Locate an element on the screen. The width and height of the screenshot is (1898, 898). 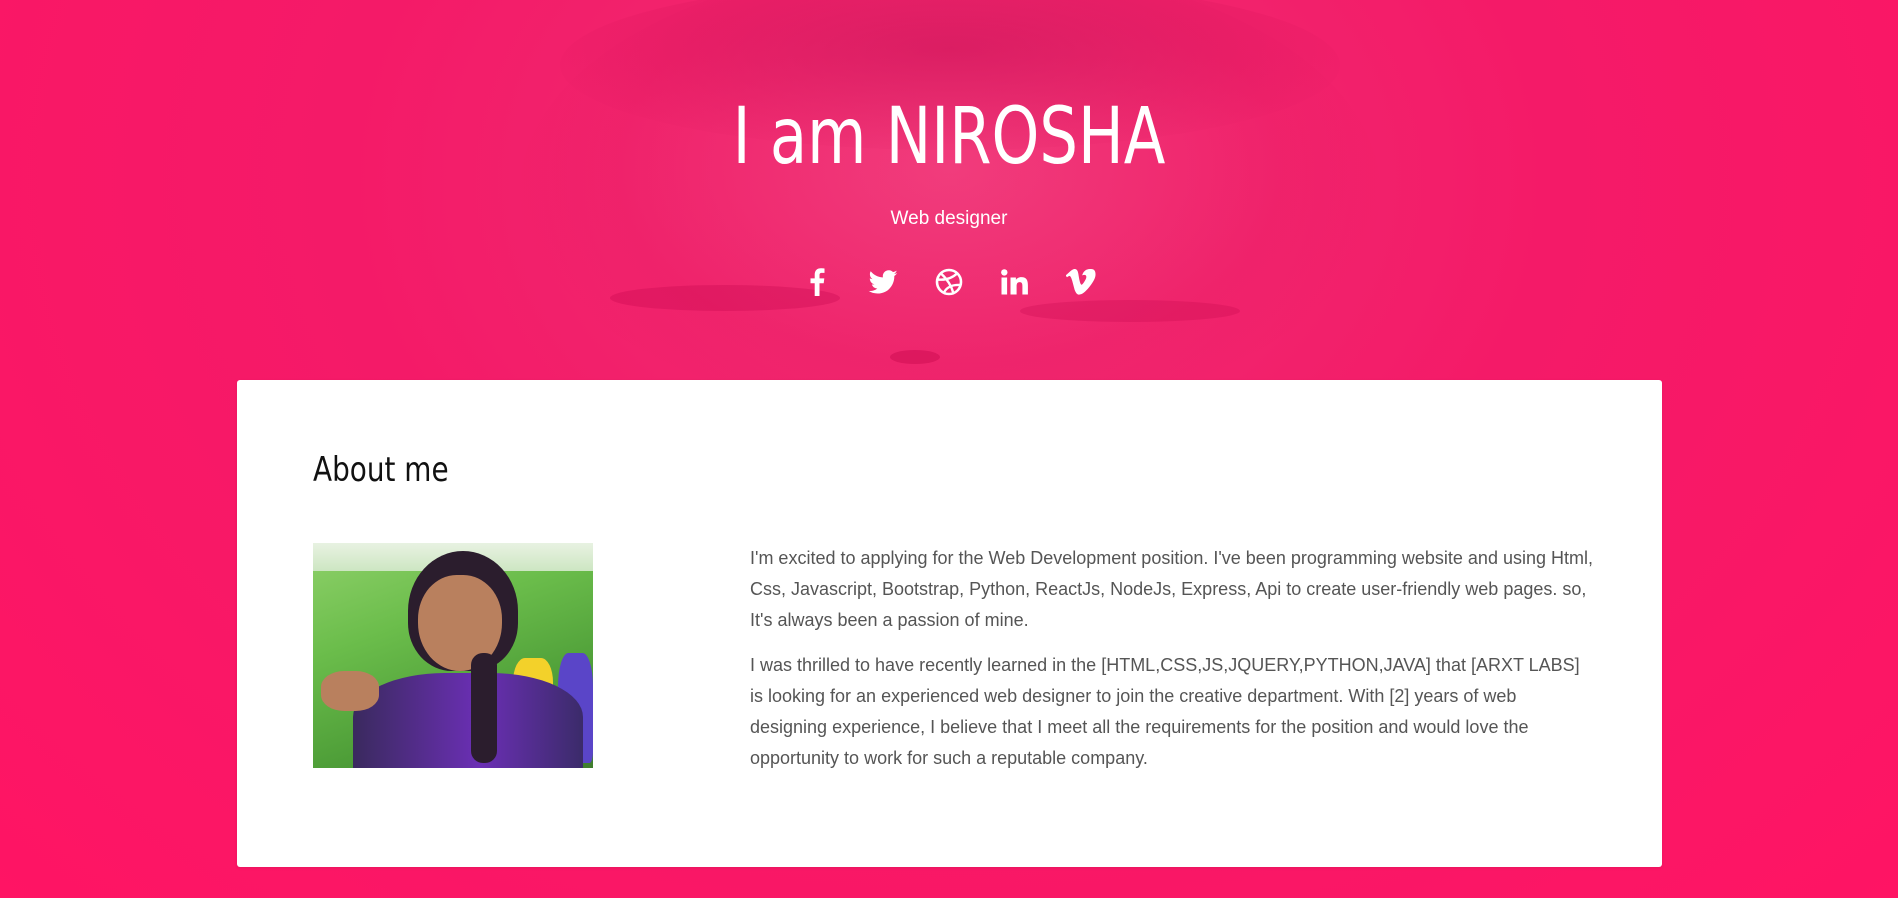
dribbble-icon is located at coordinates (949, 282).